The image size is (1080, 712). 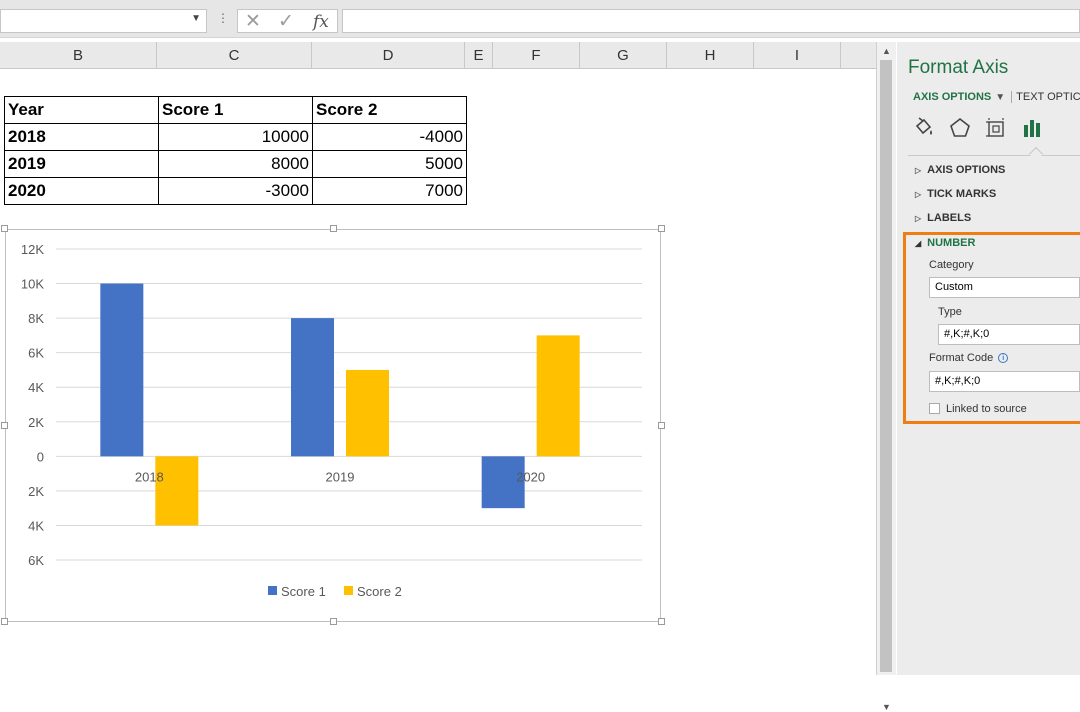 What do you see at coordinates (340, 476) in the screenshot?
I see `x-tick-label: 2019` at bounding box center [340, 476].